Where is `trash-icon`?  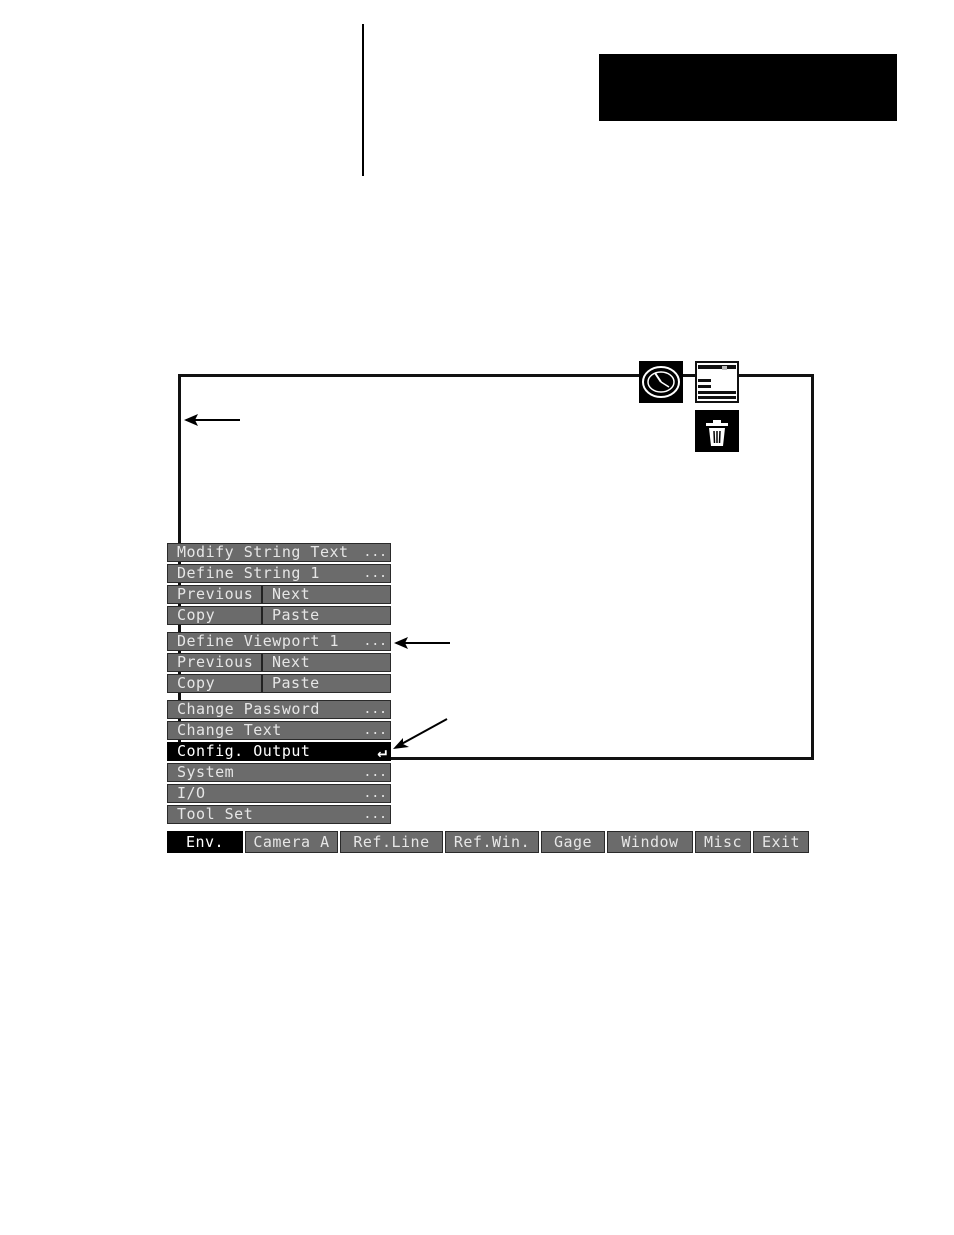
trash-icon is located at coordinates (717, 431).